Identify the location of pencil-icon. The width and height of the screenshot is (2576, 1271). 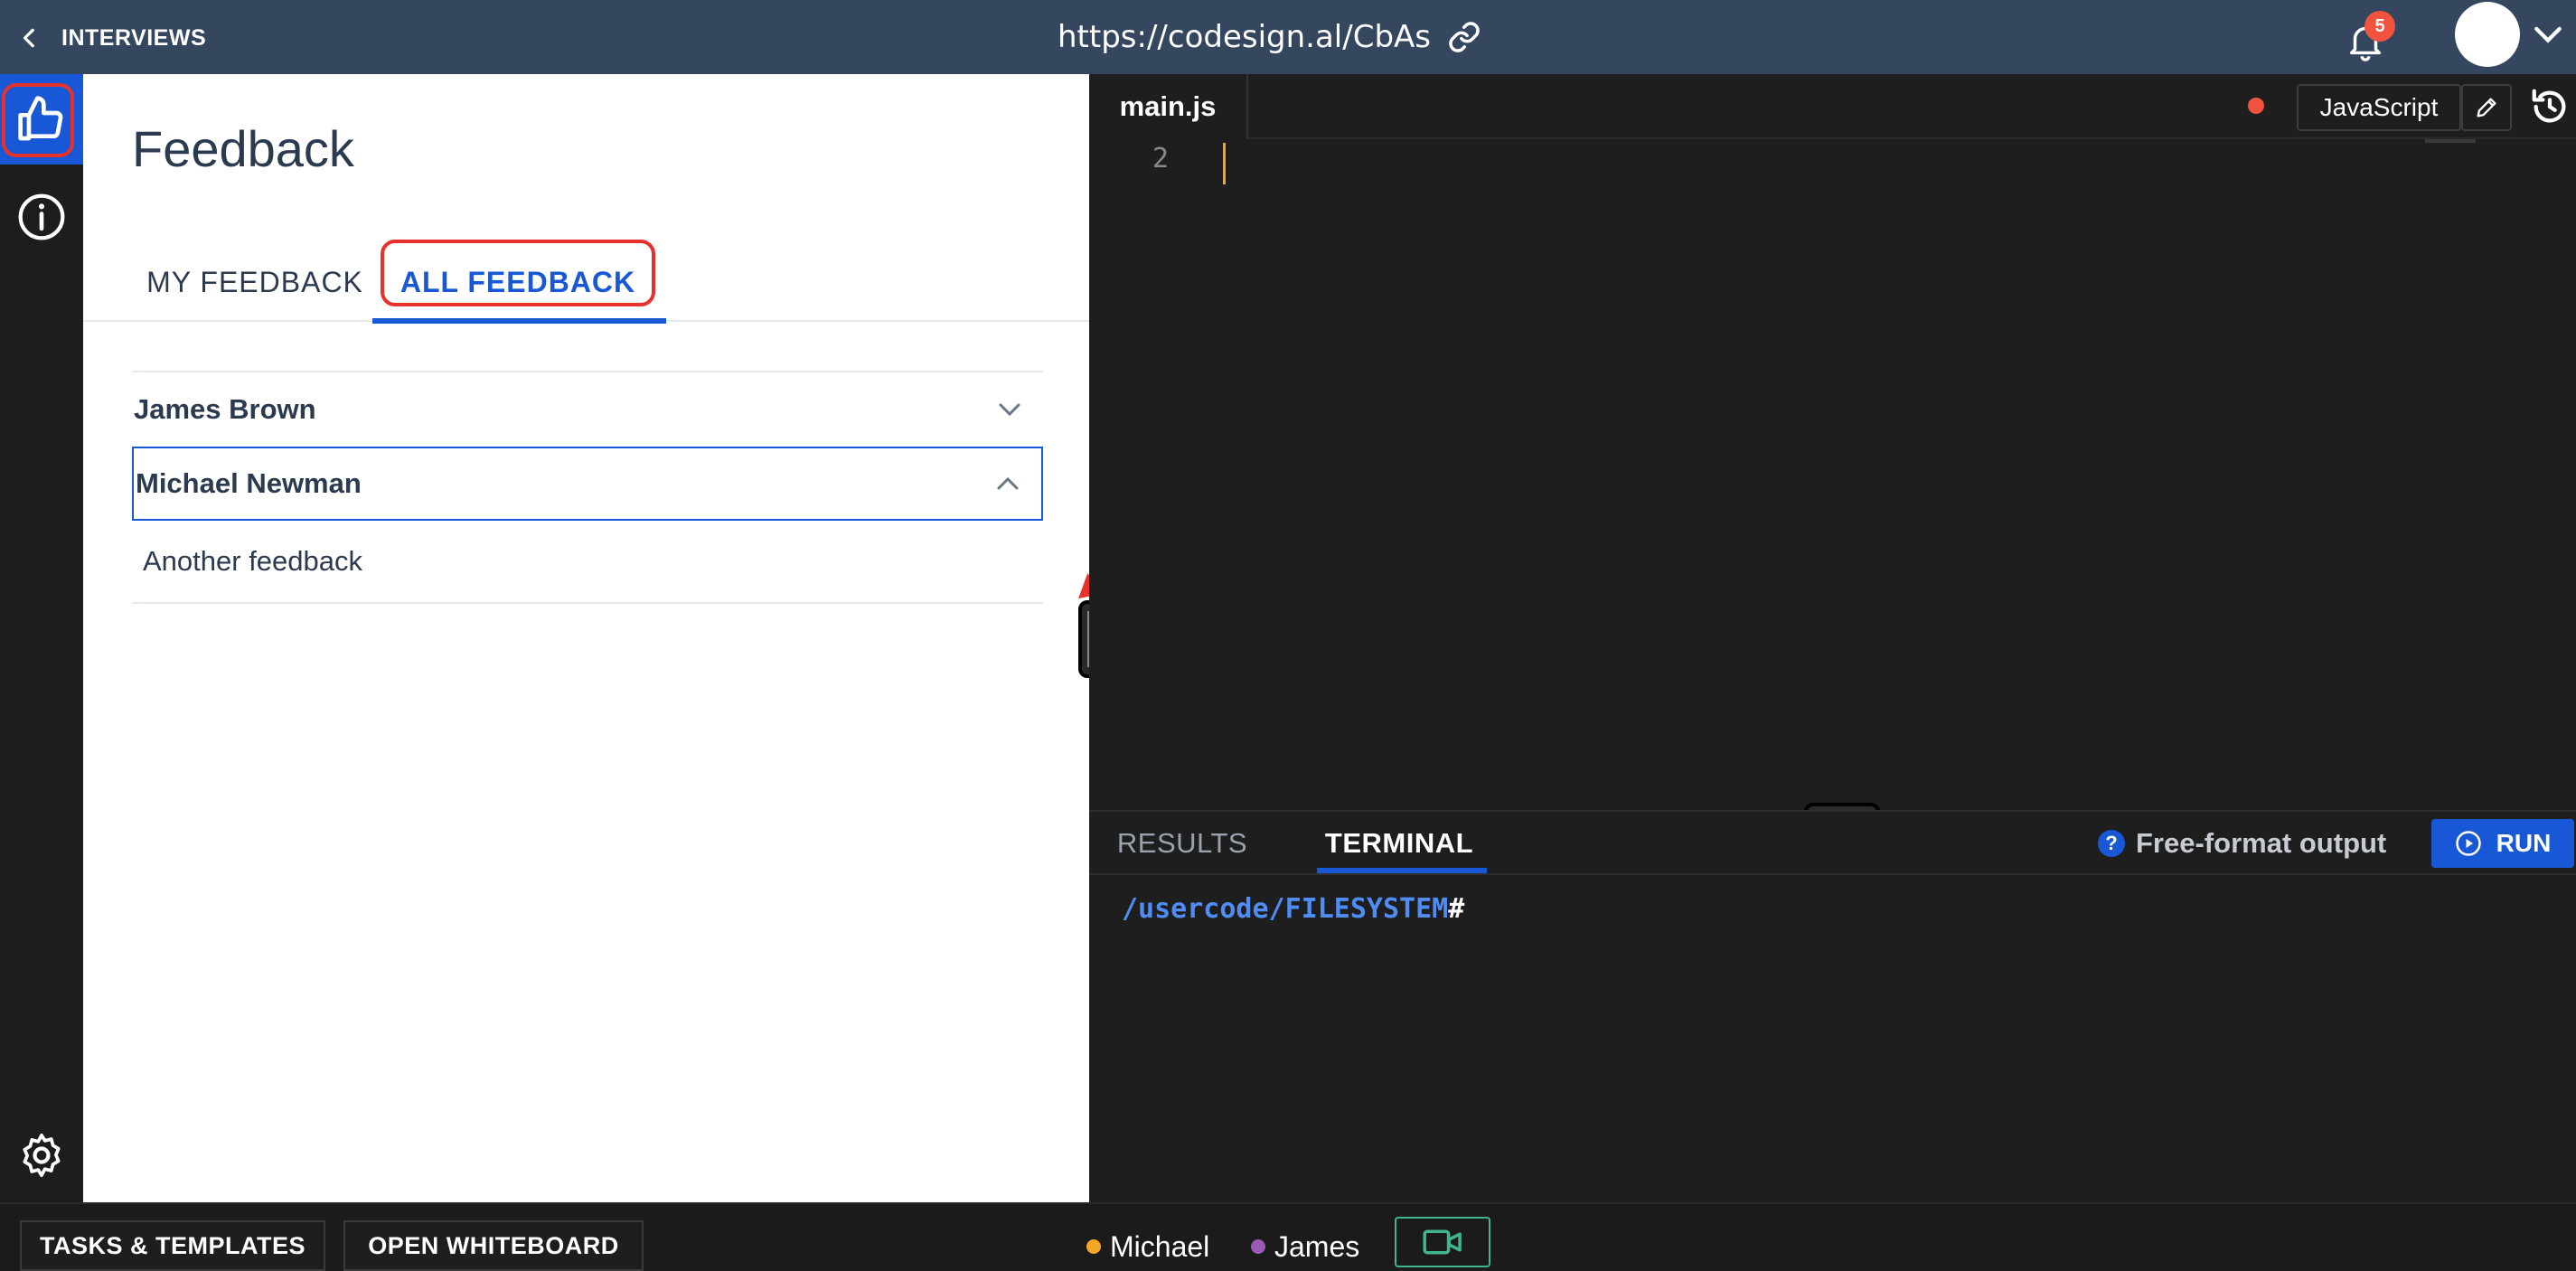
(2486, 108).